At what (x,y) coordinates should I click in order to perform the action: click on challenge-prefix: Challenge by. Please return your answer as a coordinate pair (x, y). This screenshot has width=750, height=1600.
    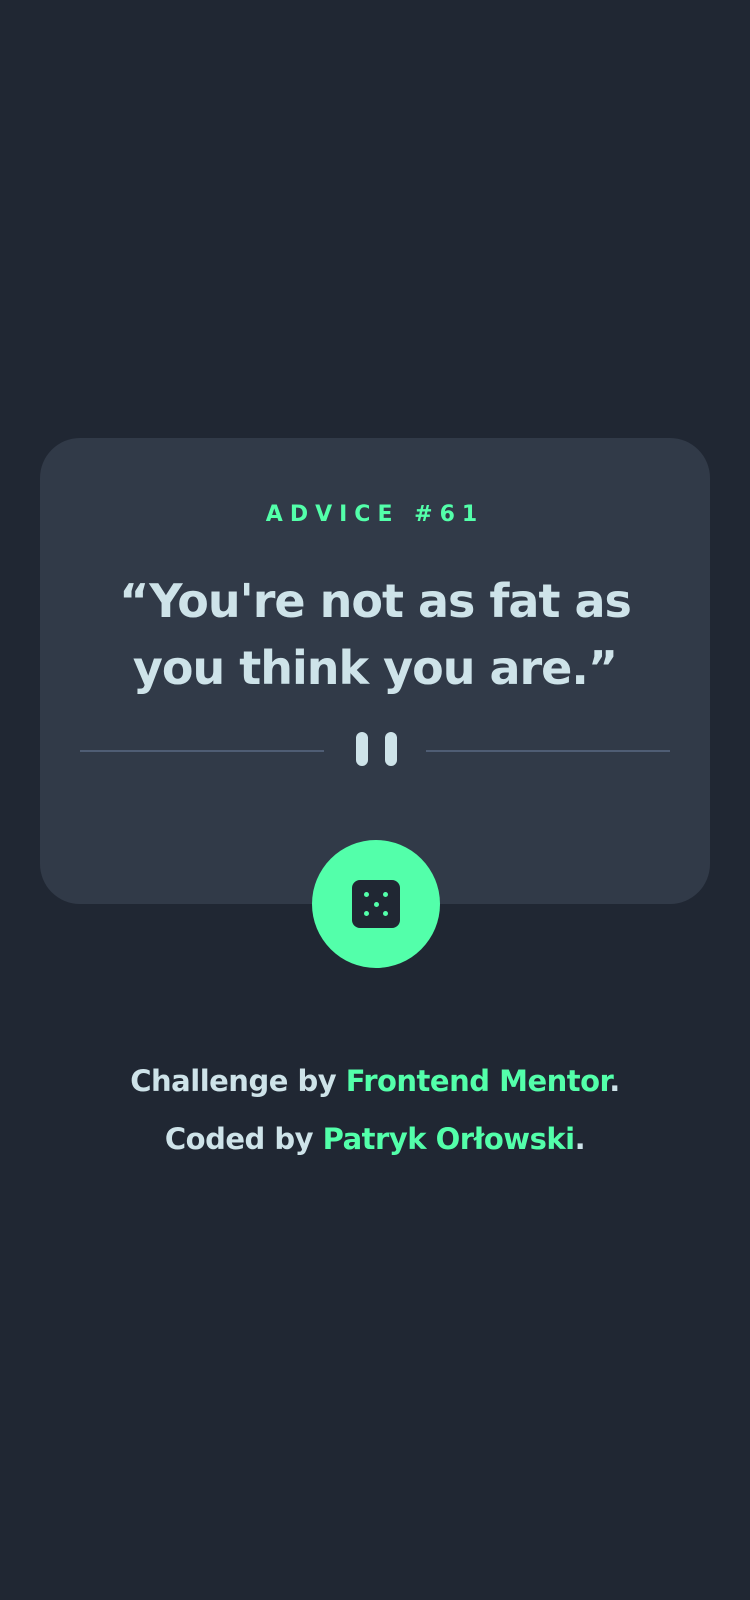
    Looking at the image, I should click on (238, 1081).